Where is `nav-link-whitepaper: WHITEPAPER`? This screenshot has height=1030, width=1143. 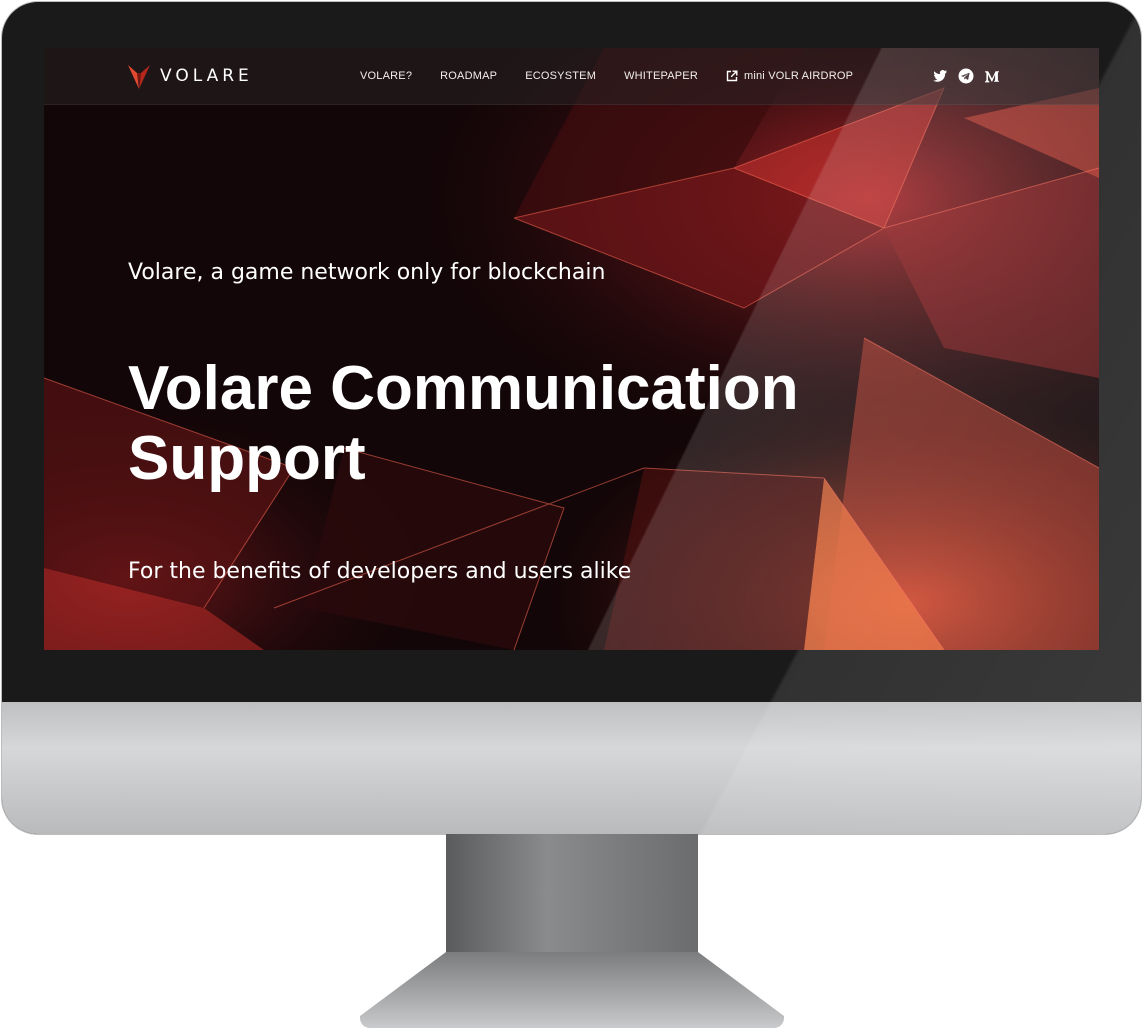 nav-link-whitepaper: WHITEPAPER is located at coordinates (661, 76).